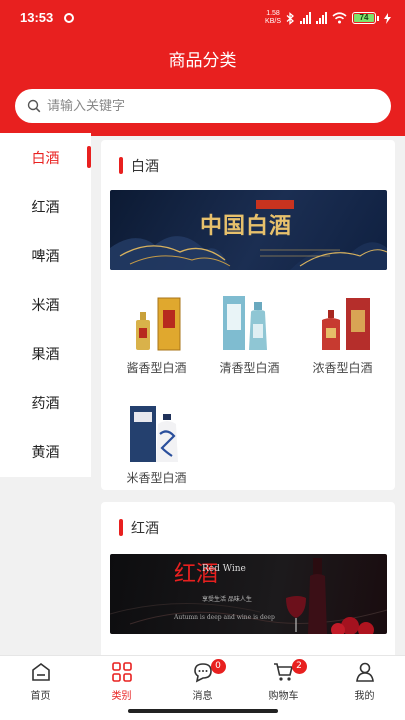 This screenshot has height=720, width=405. Describe the element at coordinates (139, 528) in the screenshot. I see `section-title: 红酒` at that location.